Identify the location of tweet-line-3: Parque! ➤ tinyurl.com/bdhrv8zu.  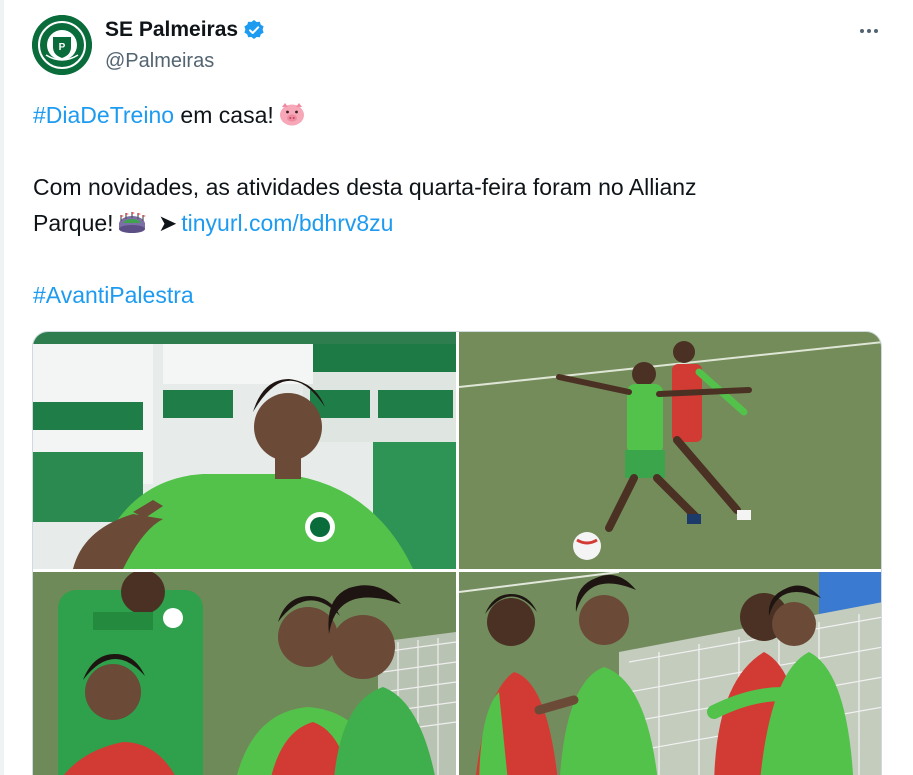
(453, 223).